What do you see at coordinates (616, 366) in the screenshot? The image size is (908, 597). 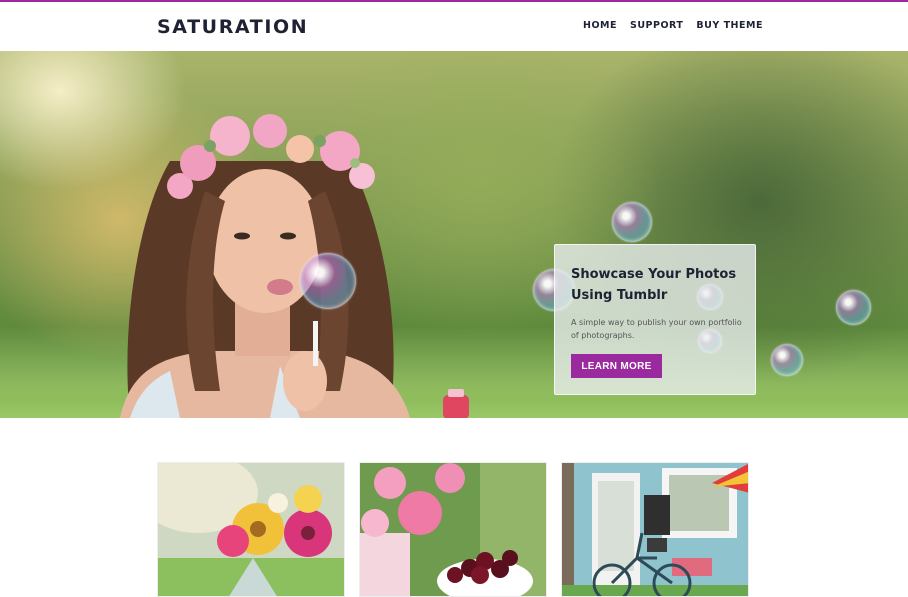 I see `learn-more-button: LEARN MORE` at bounding box center [616, 366].